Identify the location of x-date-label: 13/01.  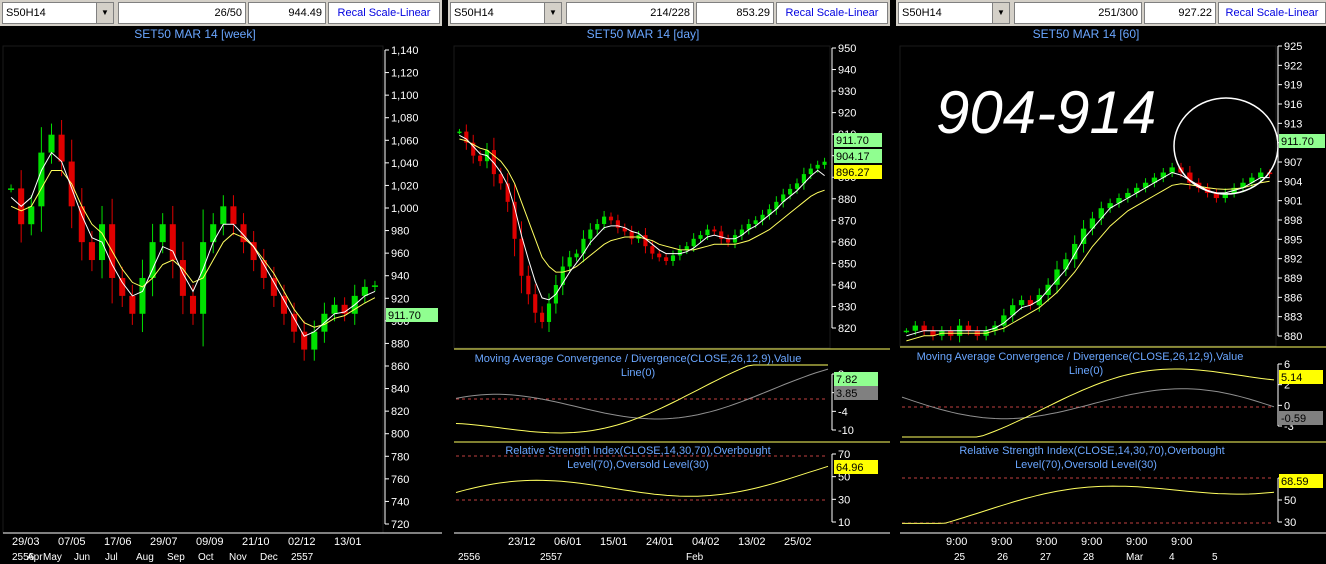
(348, 542).